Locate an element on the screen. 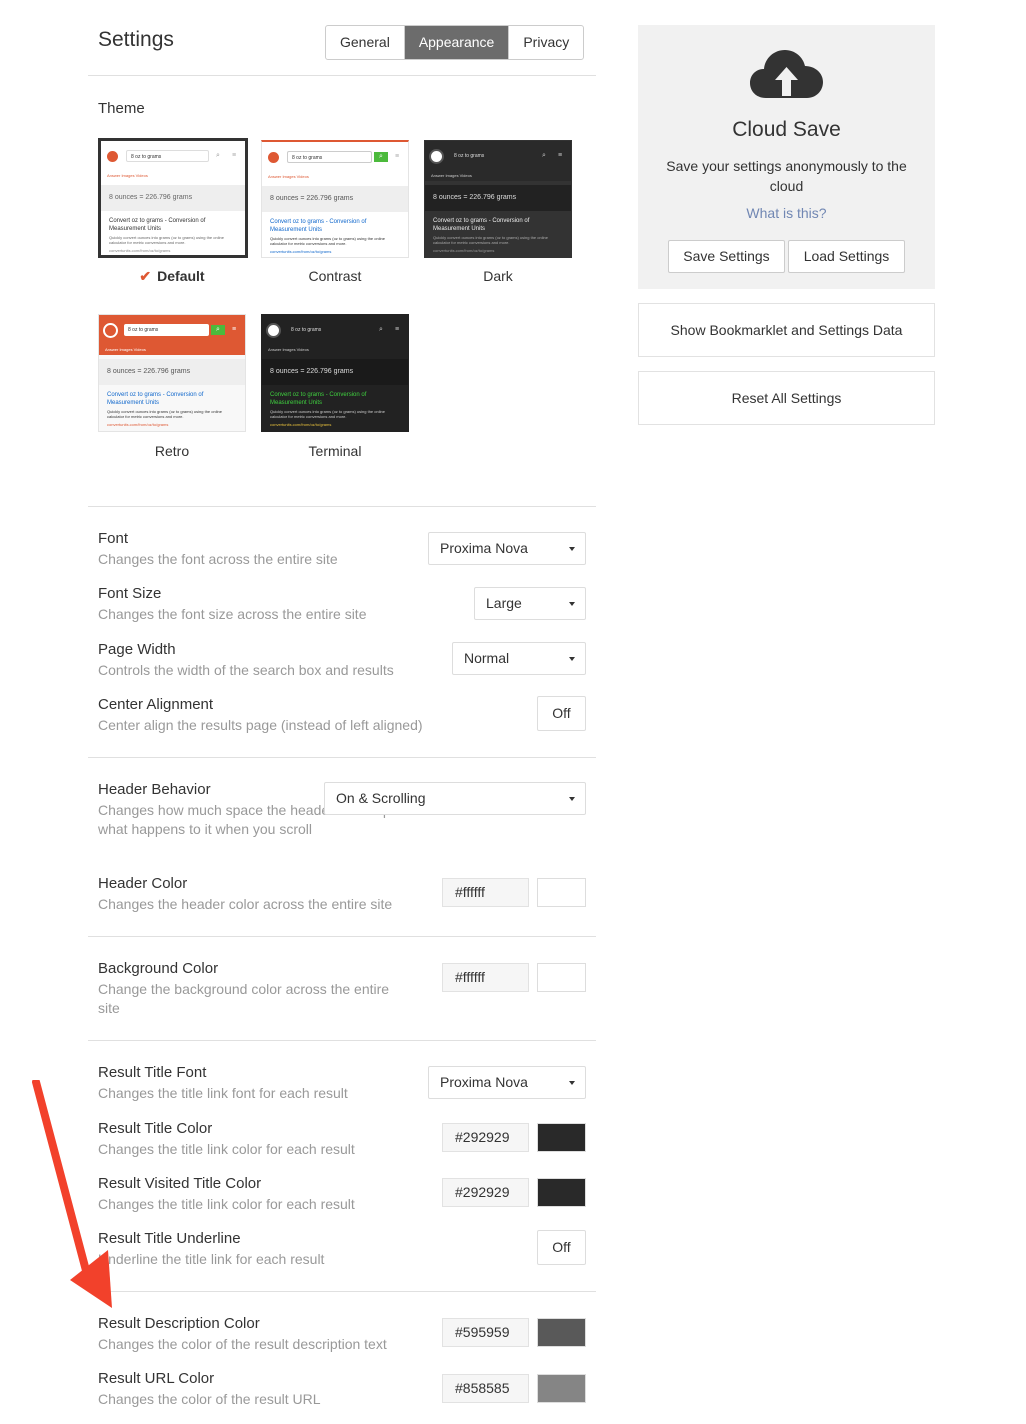  page-width-title: Page Width is located at coordinates (137, 649).